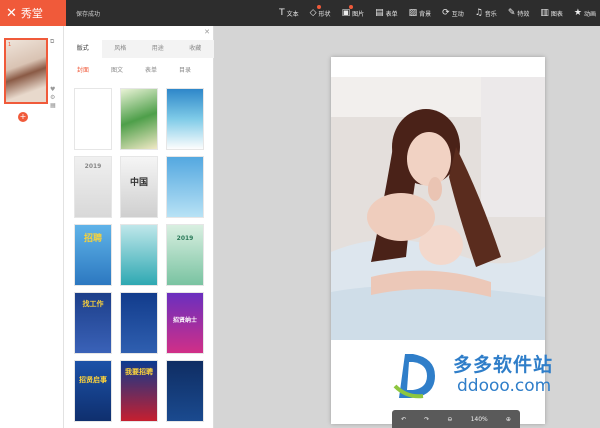 The image size is (600, 428). I want to click on subtab-image-text: 图文, so click(117, 71).